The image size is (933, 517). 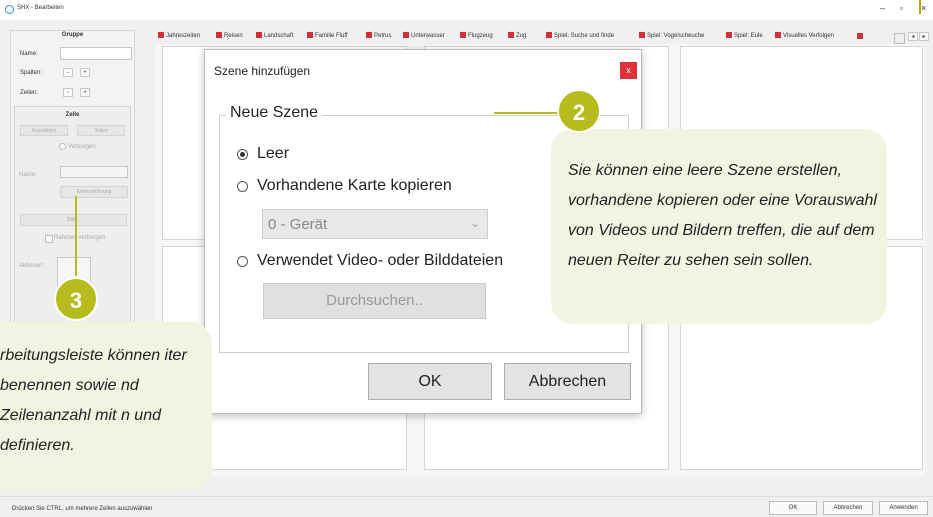 What do you see at coordinates (9, 9) in the screenshot?
I see `app-icon` at bounding box center [9, 9].